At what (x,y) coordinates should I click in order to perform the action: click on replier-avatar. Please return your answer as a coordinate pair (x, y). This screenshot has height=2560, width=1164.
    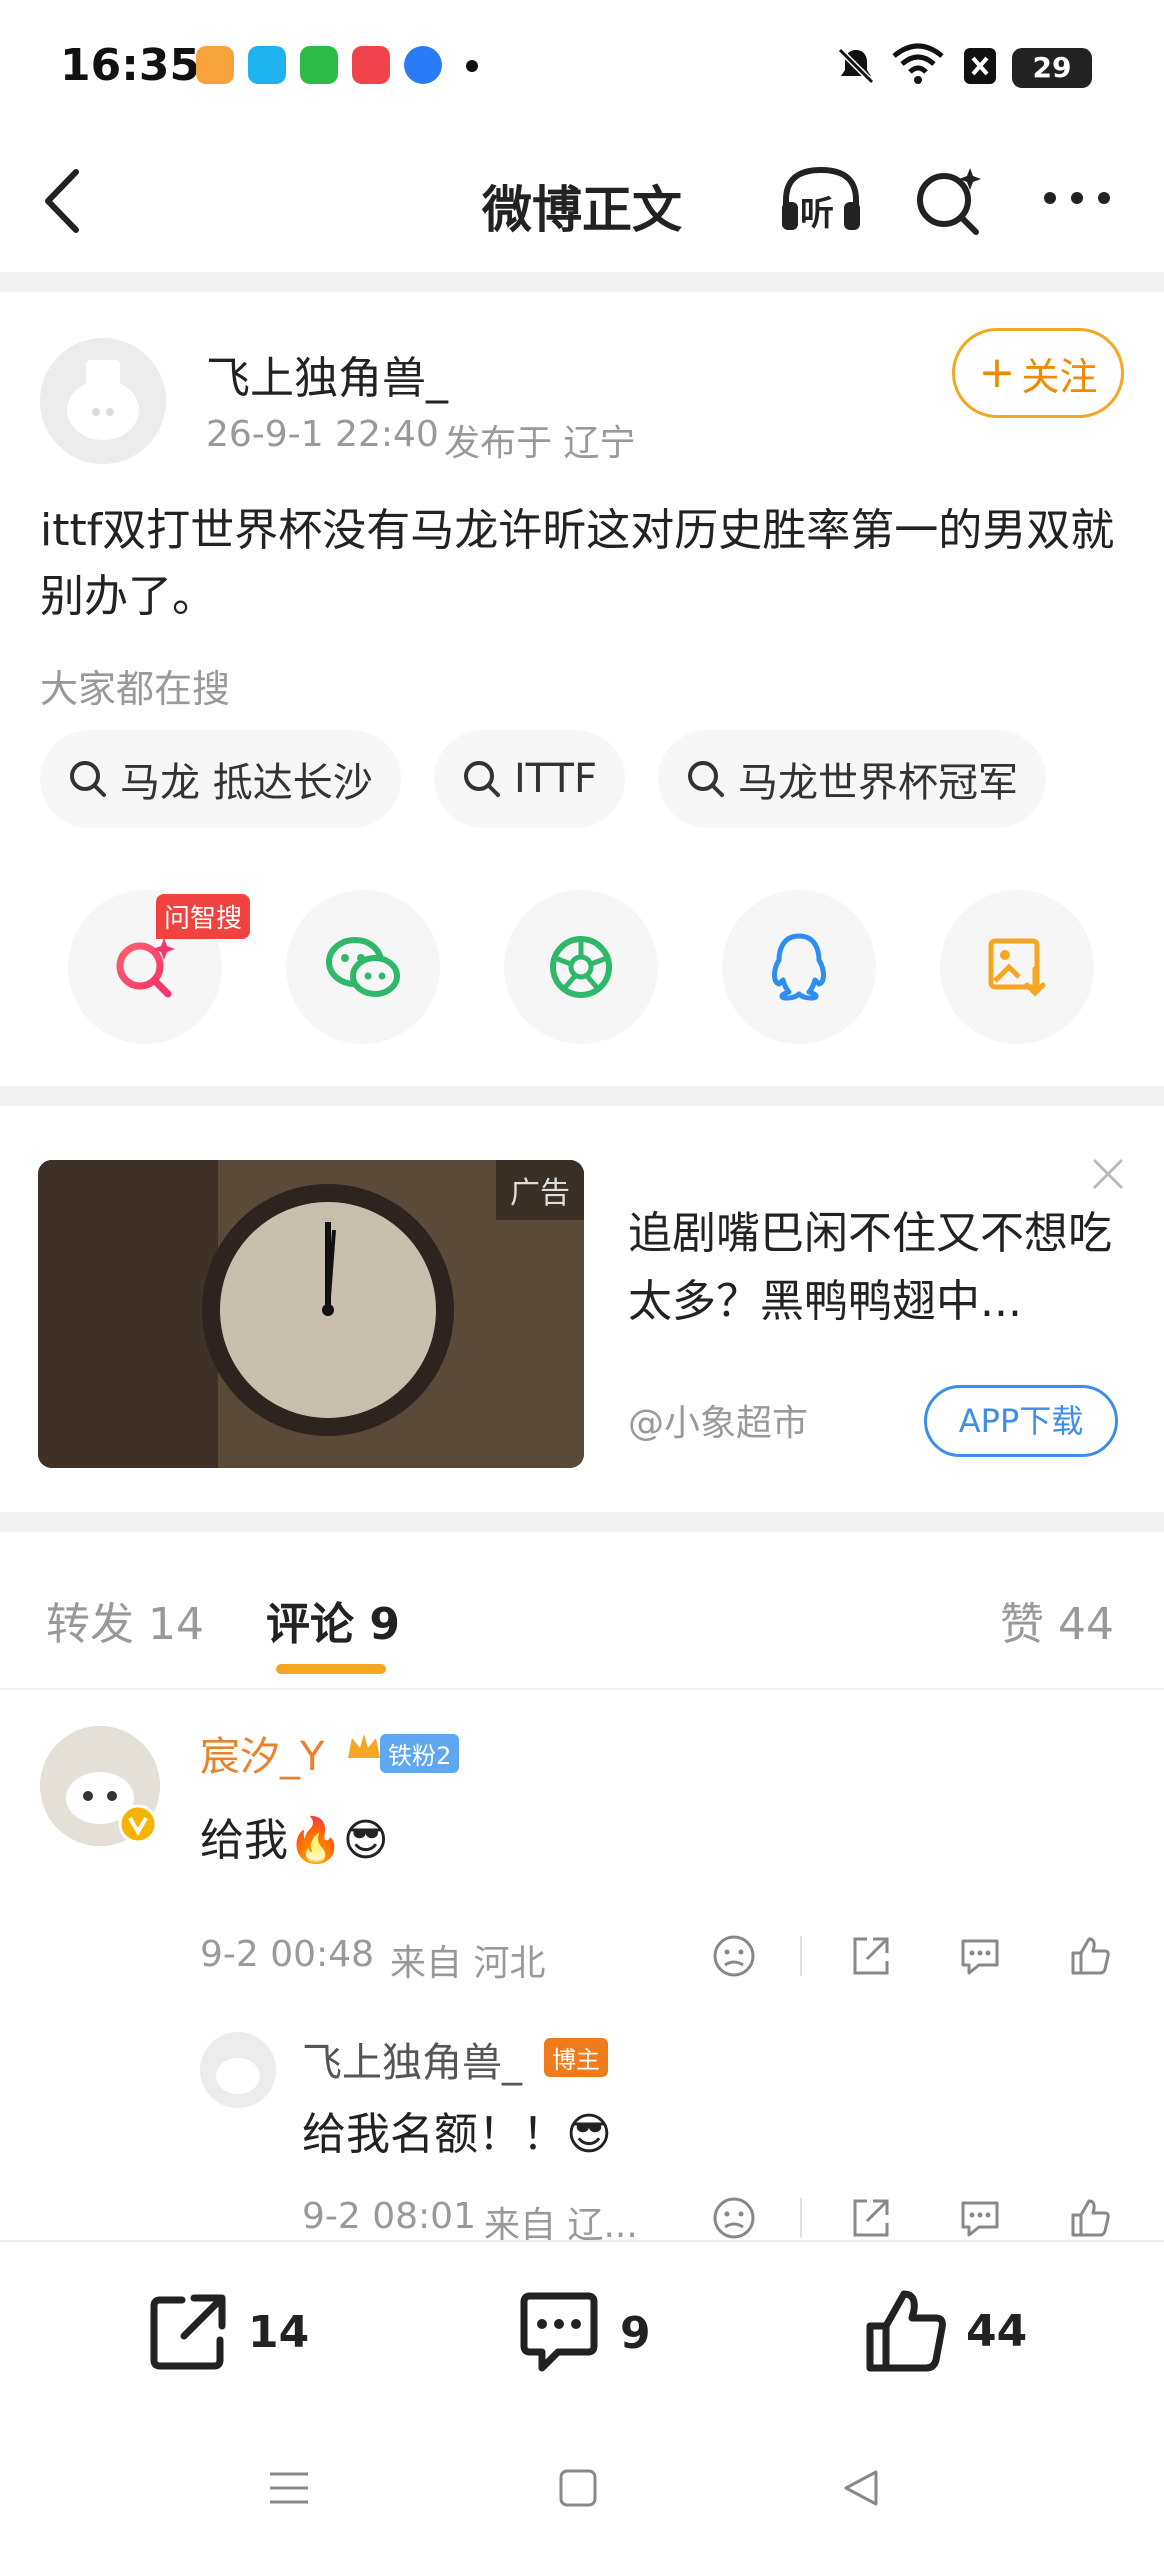
    Looking at the image, I should click on (238, 2070).